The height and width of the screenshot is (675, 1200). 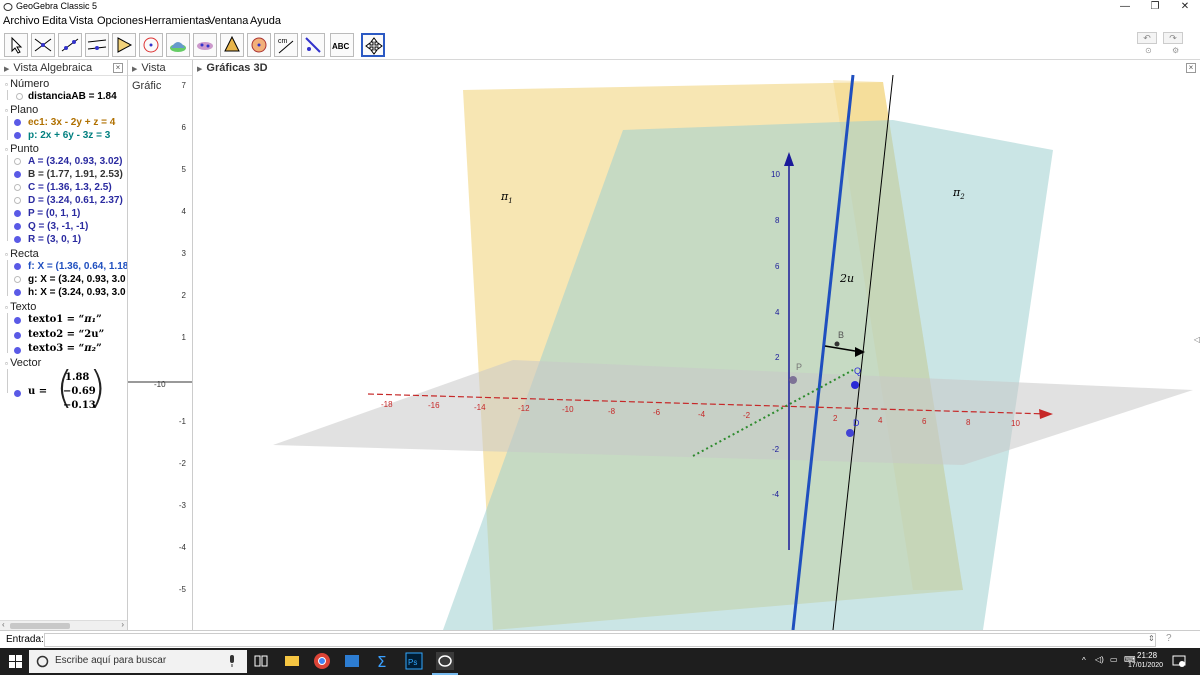 What do you see at coordinates (1197, 339) in the screenshot?
I see `side-panel-toggle: ◁` at bounding box center [1197, 339].